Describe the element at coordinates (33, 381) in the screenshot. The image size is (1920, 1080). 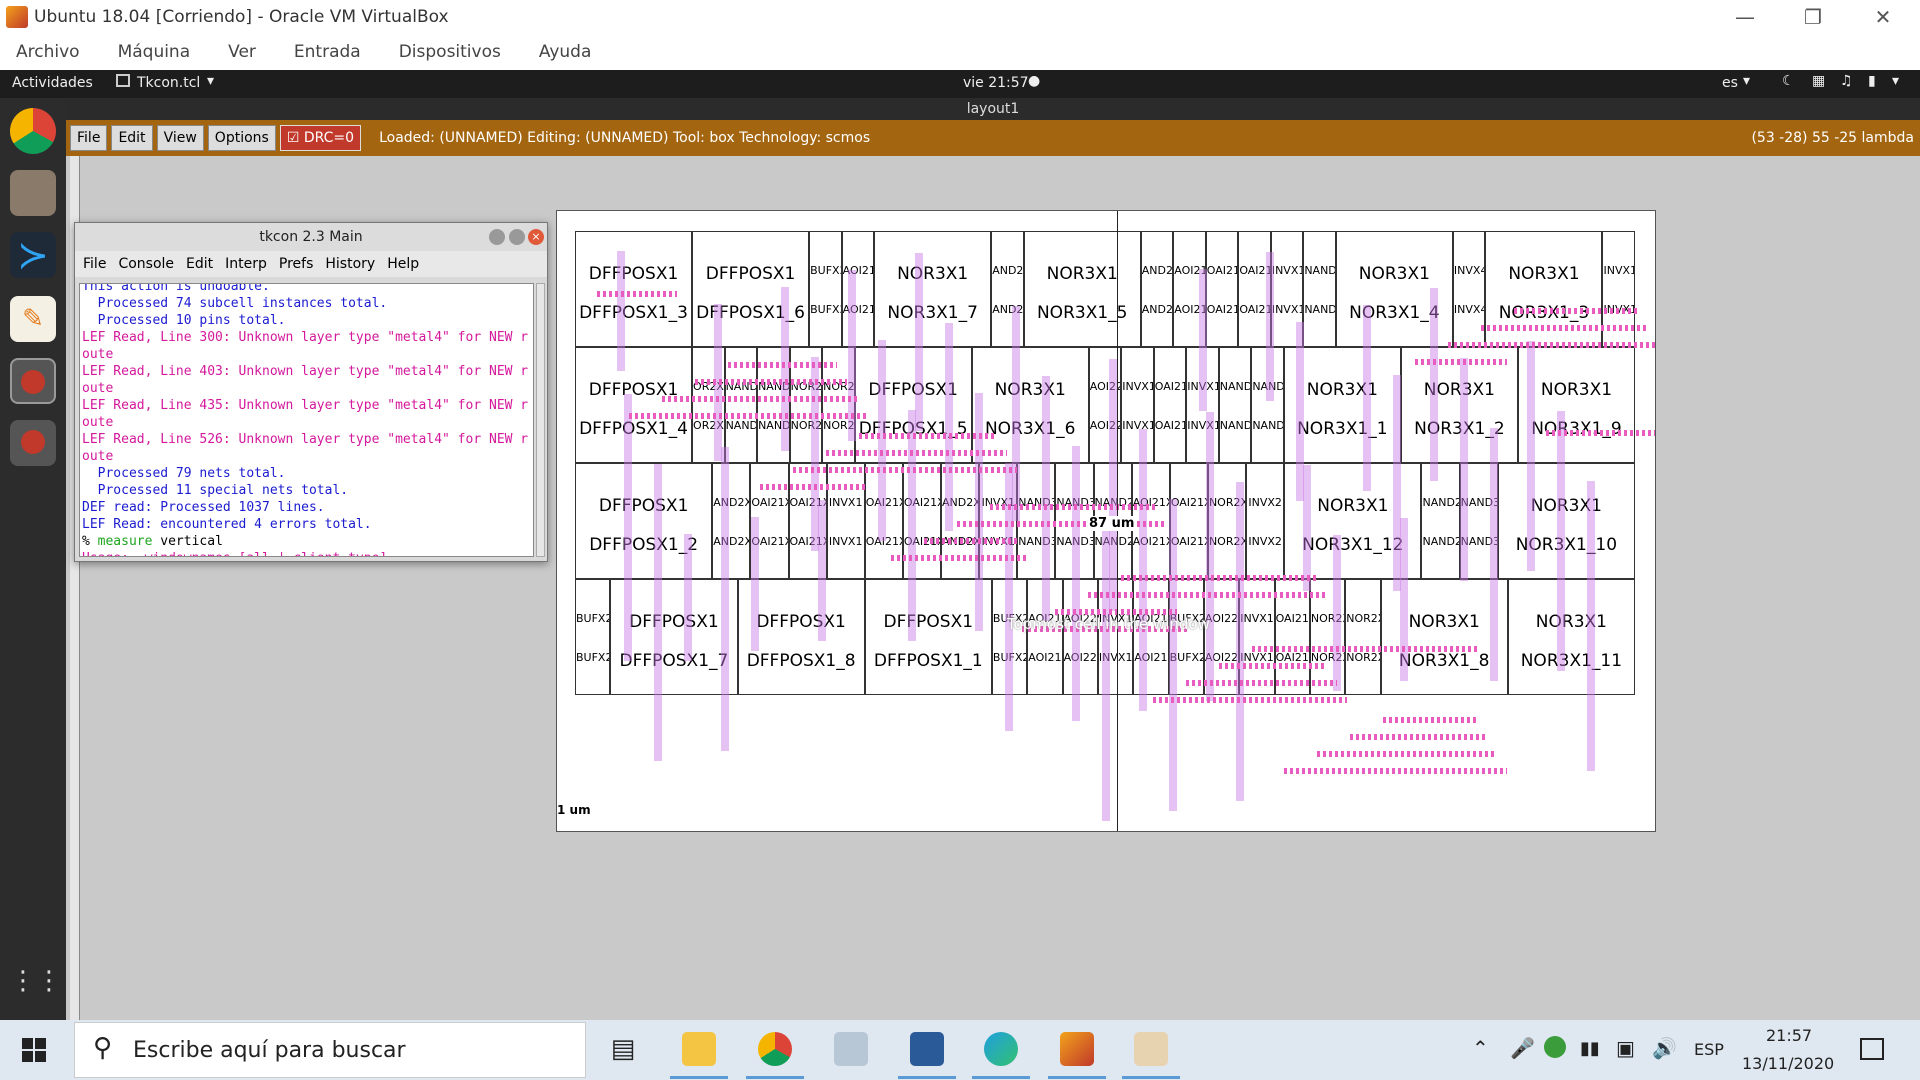
I see `magic-app-icon` at that location.